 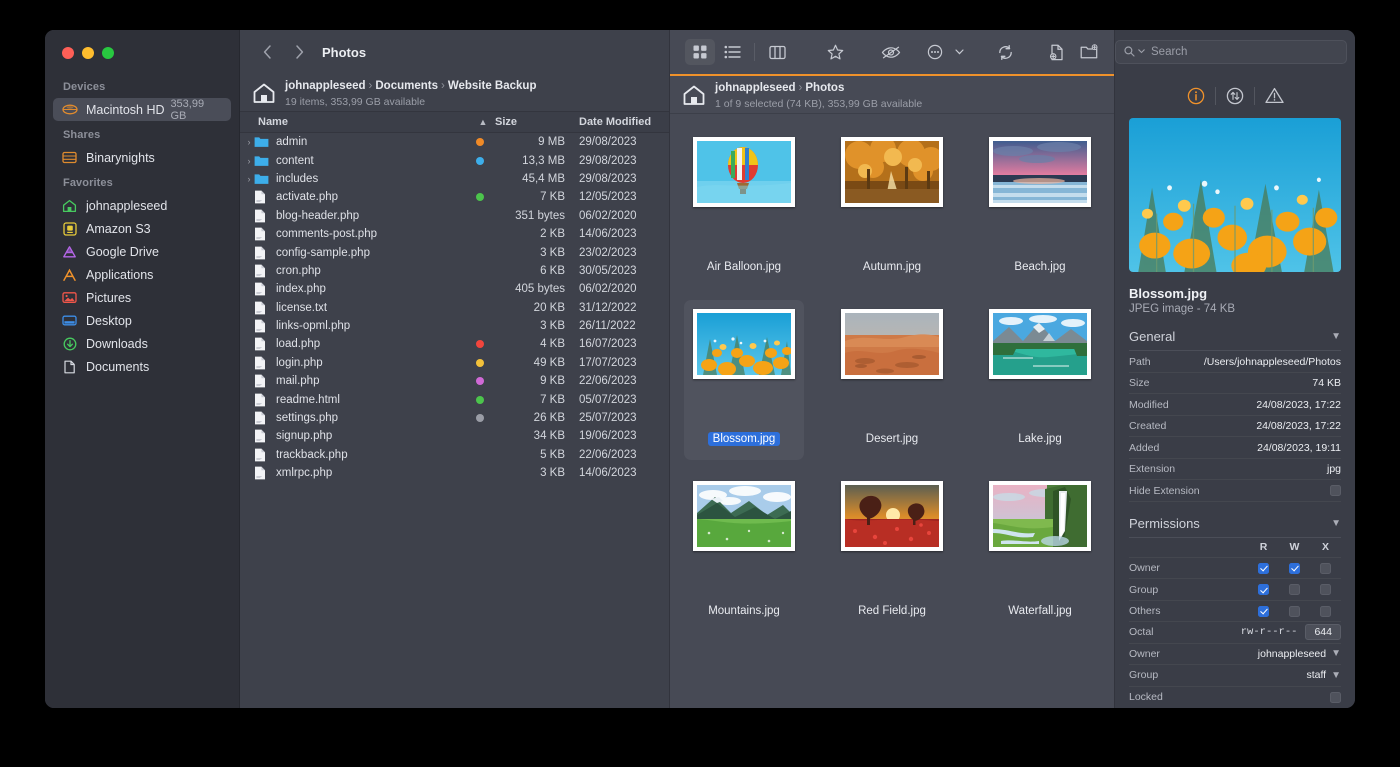 I want to click on grid-item: Air Balloon.jpg, so click(x=744, y=208).